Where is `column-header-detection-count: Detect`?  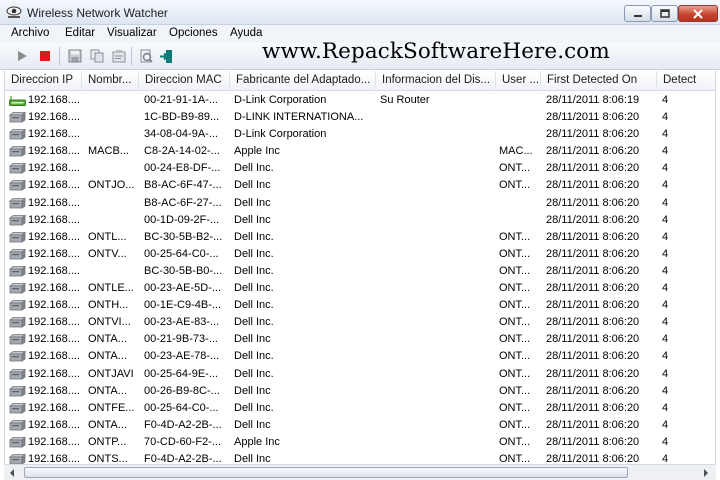 column-header-detection-count: Detect is located at coordinates (686, 81).